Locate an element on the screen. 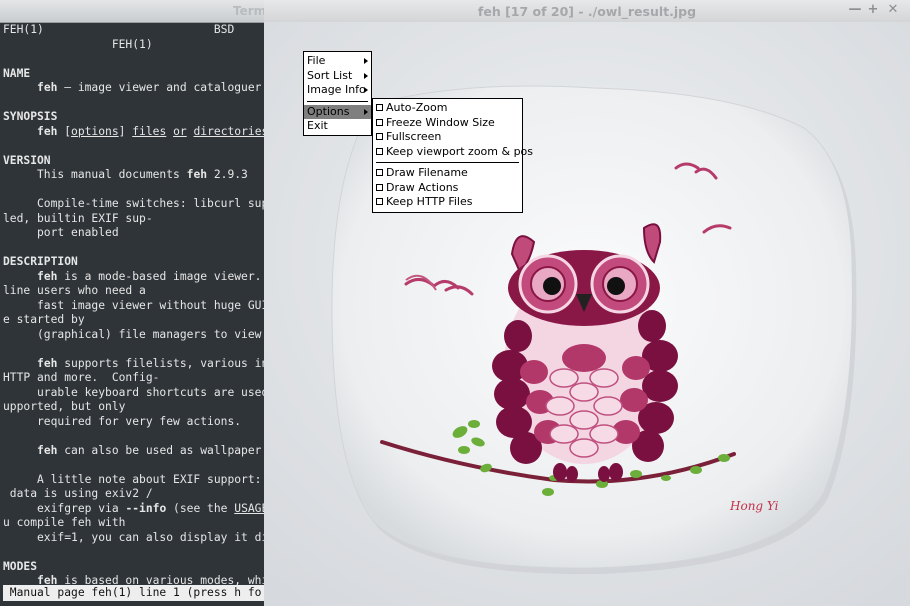  man-page-line: feh is based on various modes, whi is located at coordinates (153, 579).